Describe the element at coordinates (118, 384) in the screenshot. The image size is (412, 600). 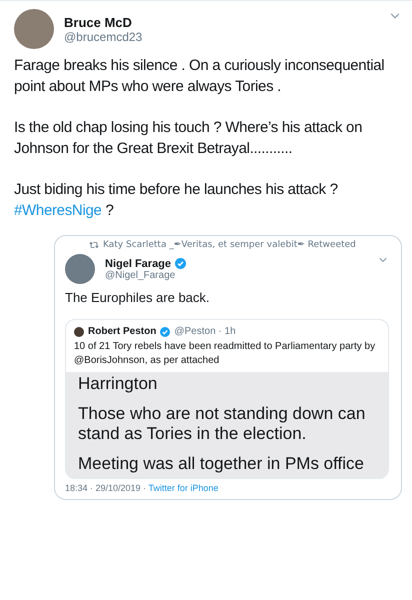
I see `image-text: Harrington` at that location.